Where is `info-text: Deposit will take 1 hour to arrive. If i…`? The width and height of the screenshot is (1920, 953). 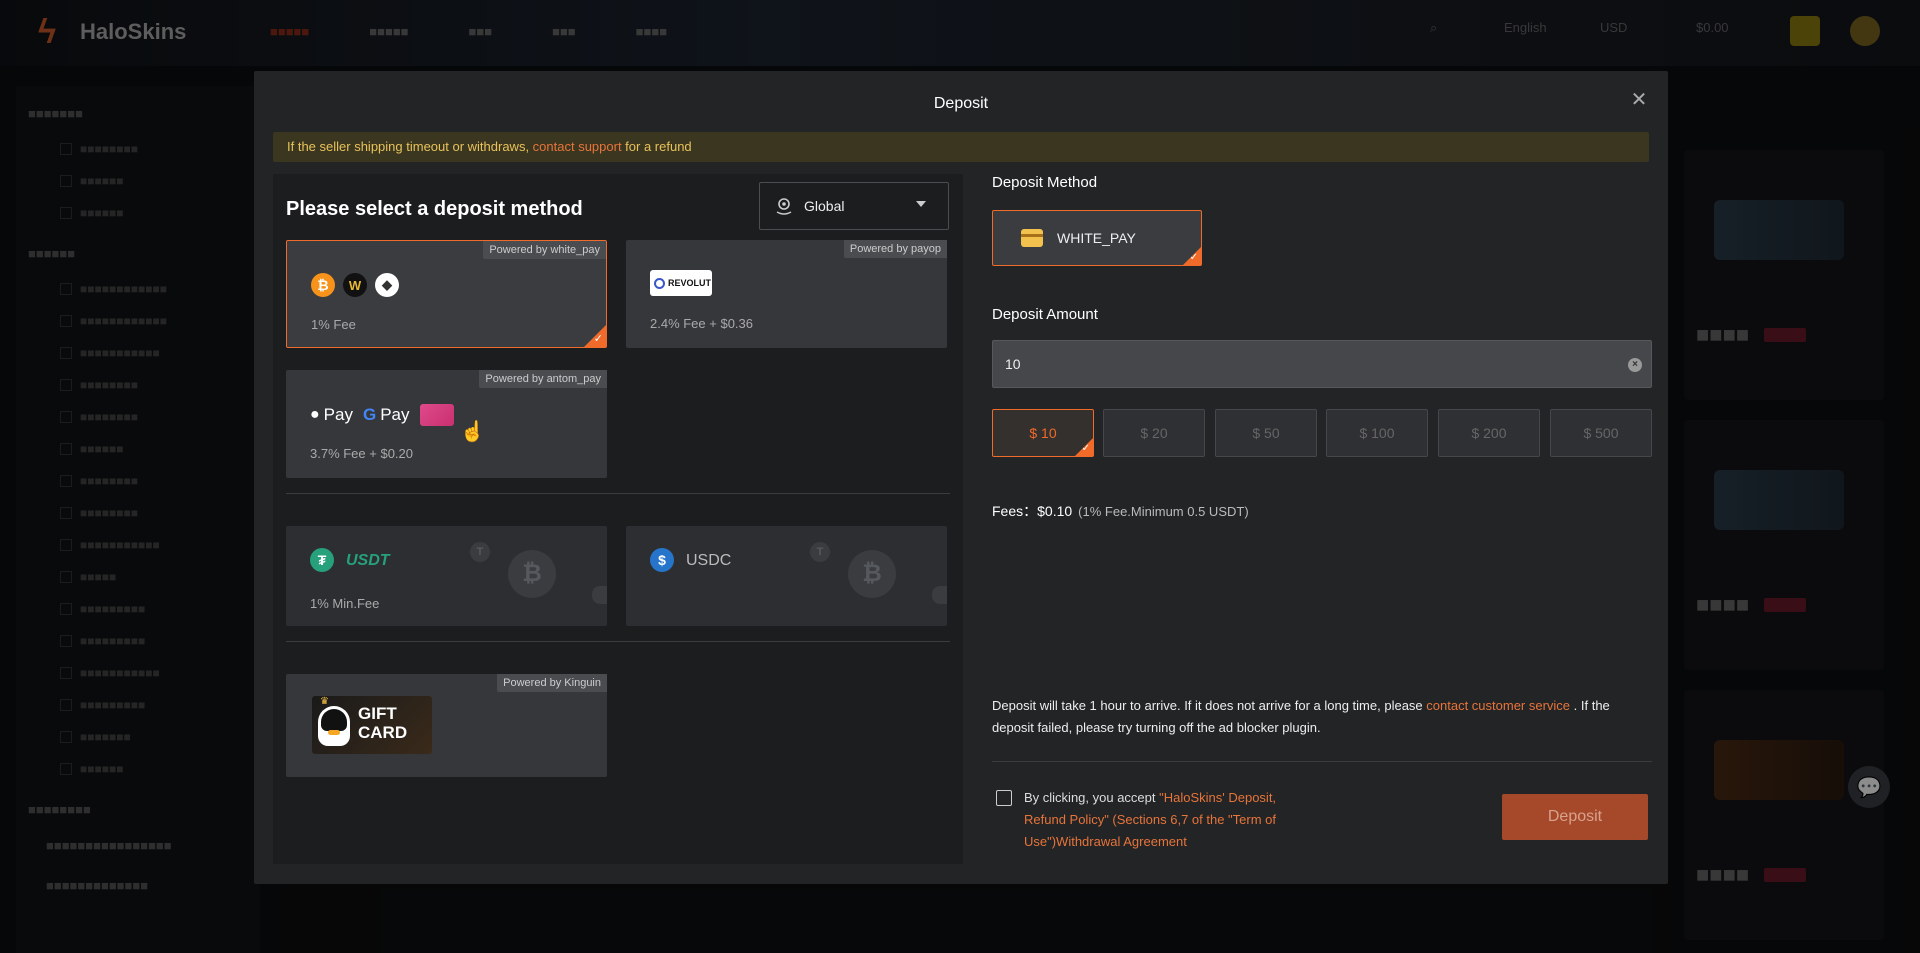 info-text: Deposit will take 1 hour to arrive. If i… is located at coordinates (1209, 705).